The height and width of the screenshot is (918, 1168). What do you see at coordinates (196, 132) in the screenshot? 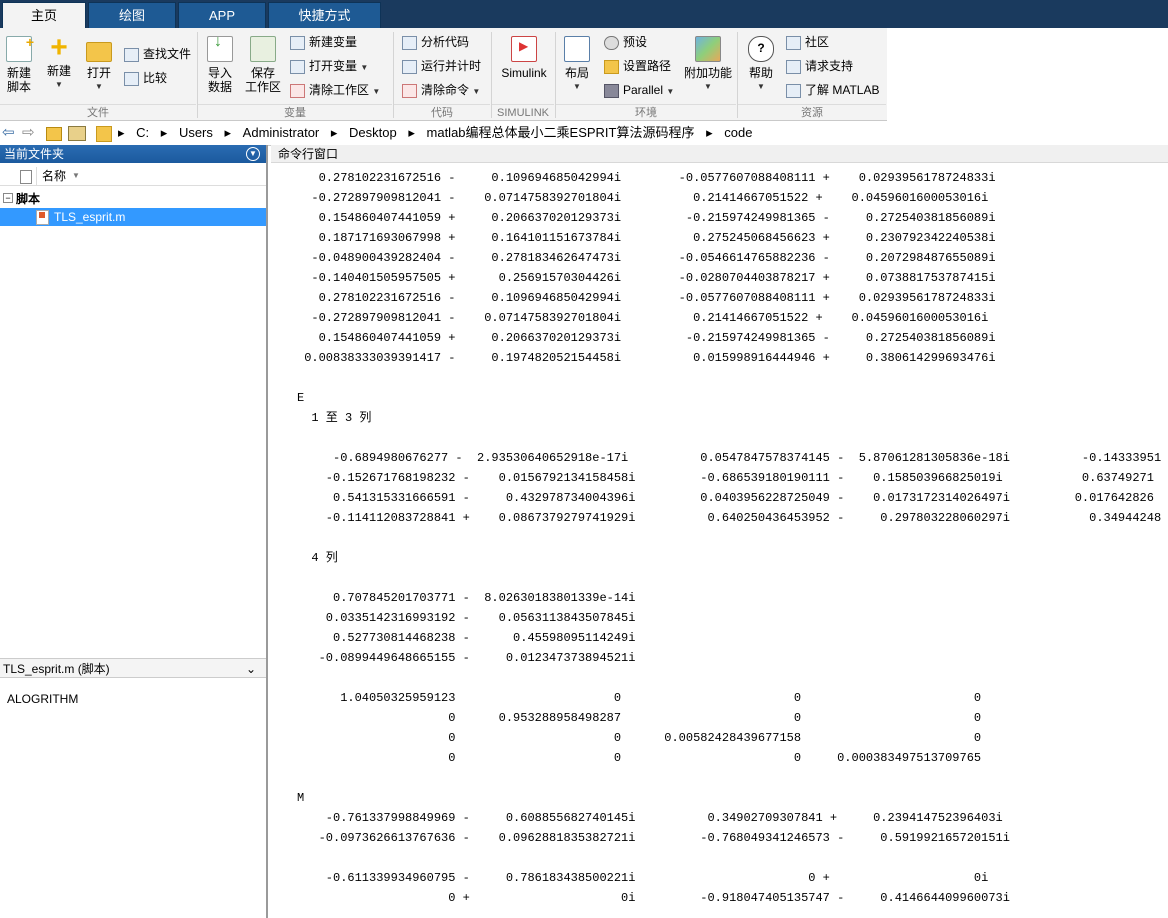
I see `breadcrumb-item: Users` at bounding box center [196, 132].